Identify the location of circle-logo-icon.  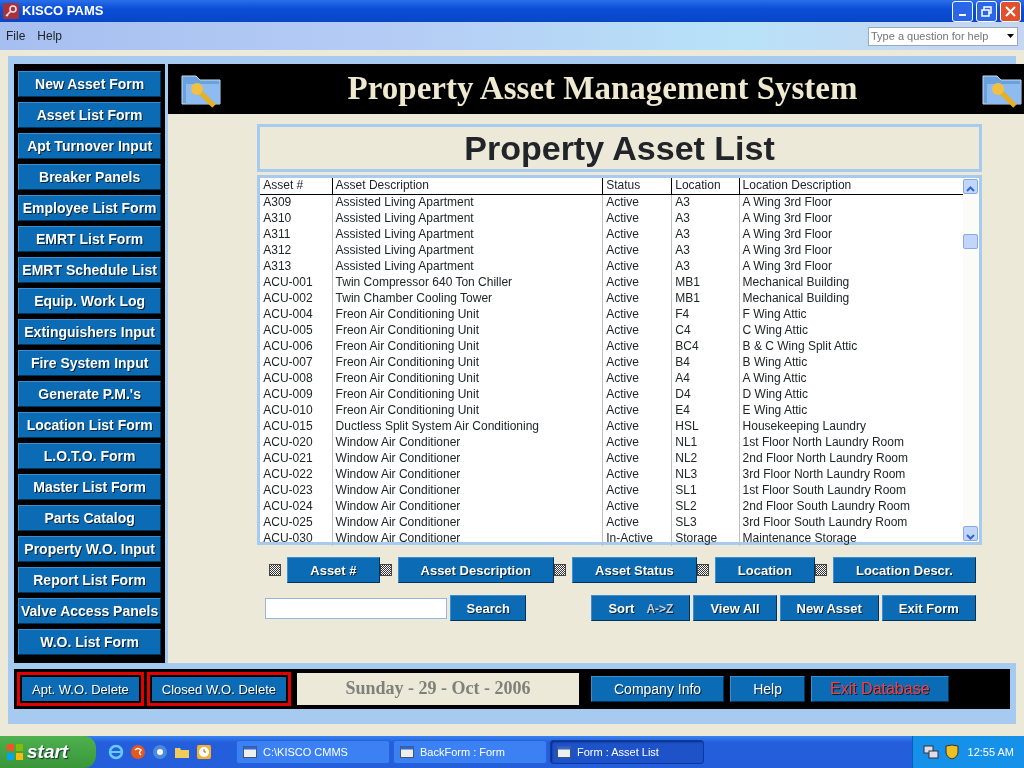
(138, 752).